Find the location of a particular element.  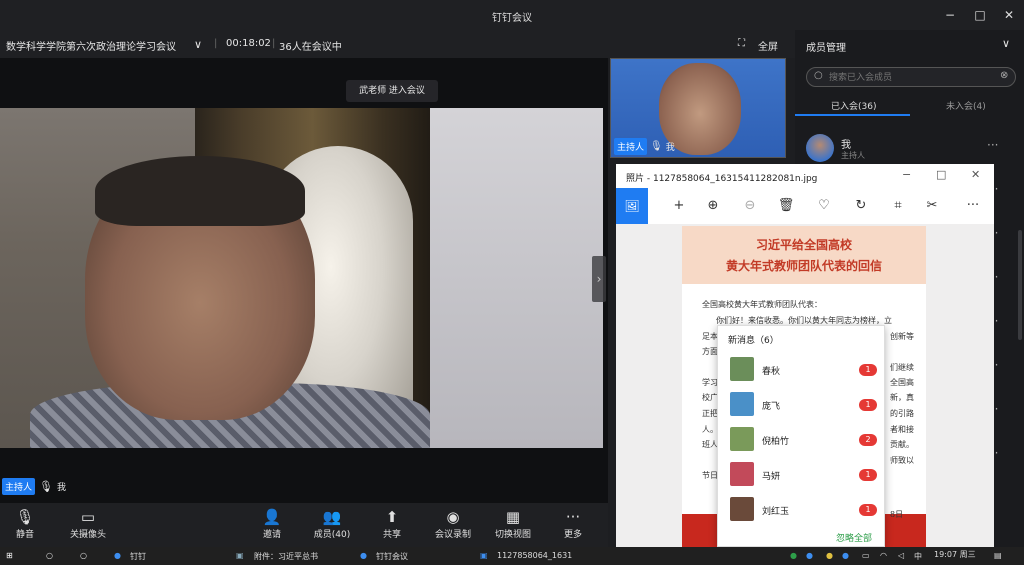

tab-indicator is located at coordinates (852, 115).